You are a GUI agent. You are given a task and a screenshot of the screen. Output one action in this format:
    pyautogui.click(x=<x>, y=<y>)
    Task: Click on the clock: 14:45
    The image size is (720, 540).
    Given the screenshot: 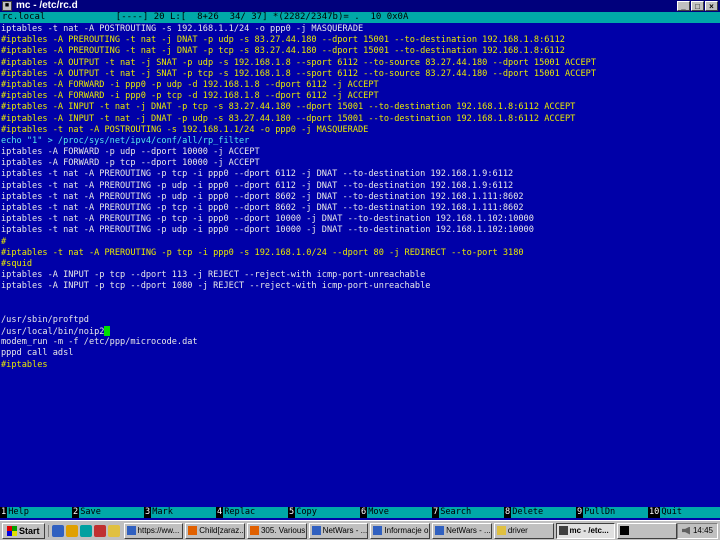 What is the action you would take?
    pyautogui.click(x=703, y=530)
    